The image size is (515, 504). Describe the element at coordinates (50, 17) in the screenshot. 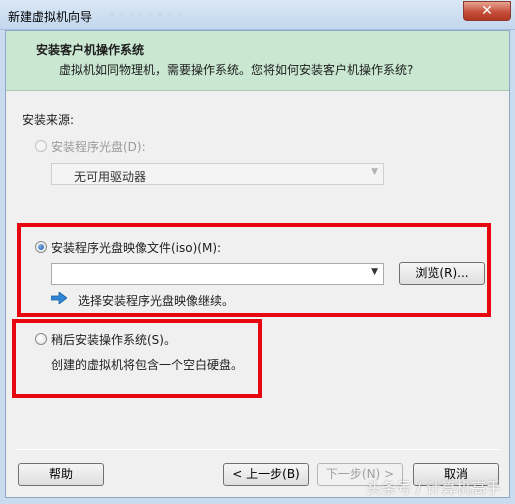

I see `window-title: 新建虚拟机向导` at that location.